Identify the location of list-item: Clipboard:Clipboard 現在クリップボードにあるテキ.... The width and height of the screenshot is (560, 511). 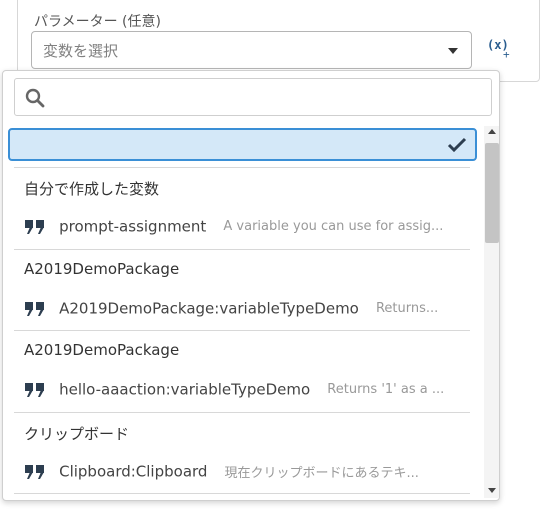
(246, 472).